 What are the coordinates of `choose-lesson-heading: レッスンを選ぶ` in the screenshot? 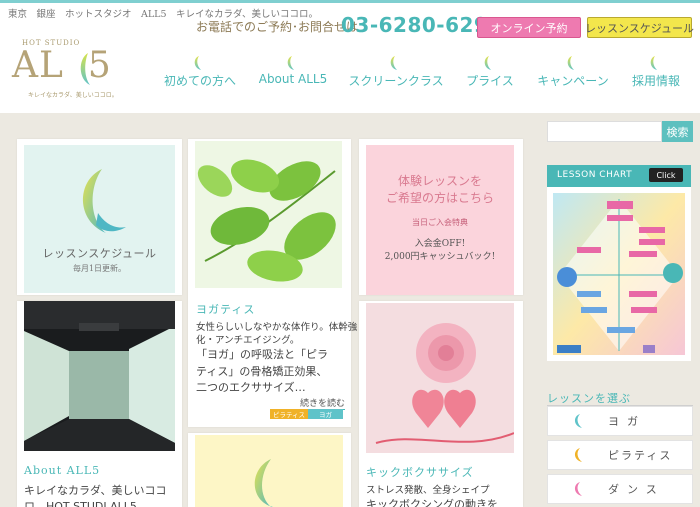 It's located at (589, 398).